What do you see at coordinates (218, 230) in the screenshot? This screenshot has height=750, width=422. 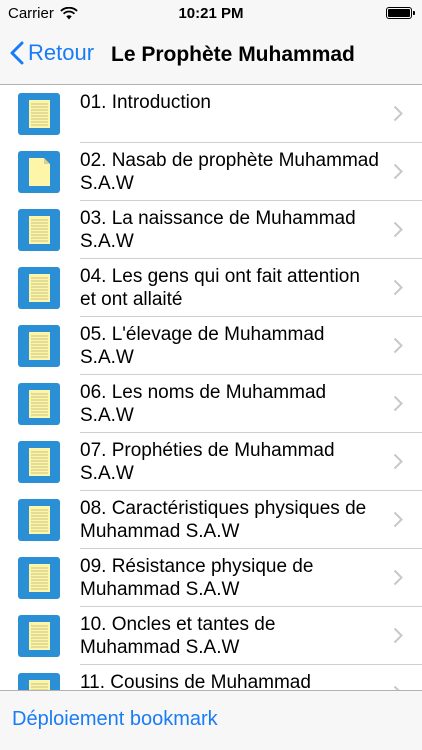 I see `list-item-title: 03. La naissance de Muhammad S.A.W` at bounding box center [218, 230].